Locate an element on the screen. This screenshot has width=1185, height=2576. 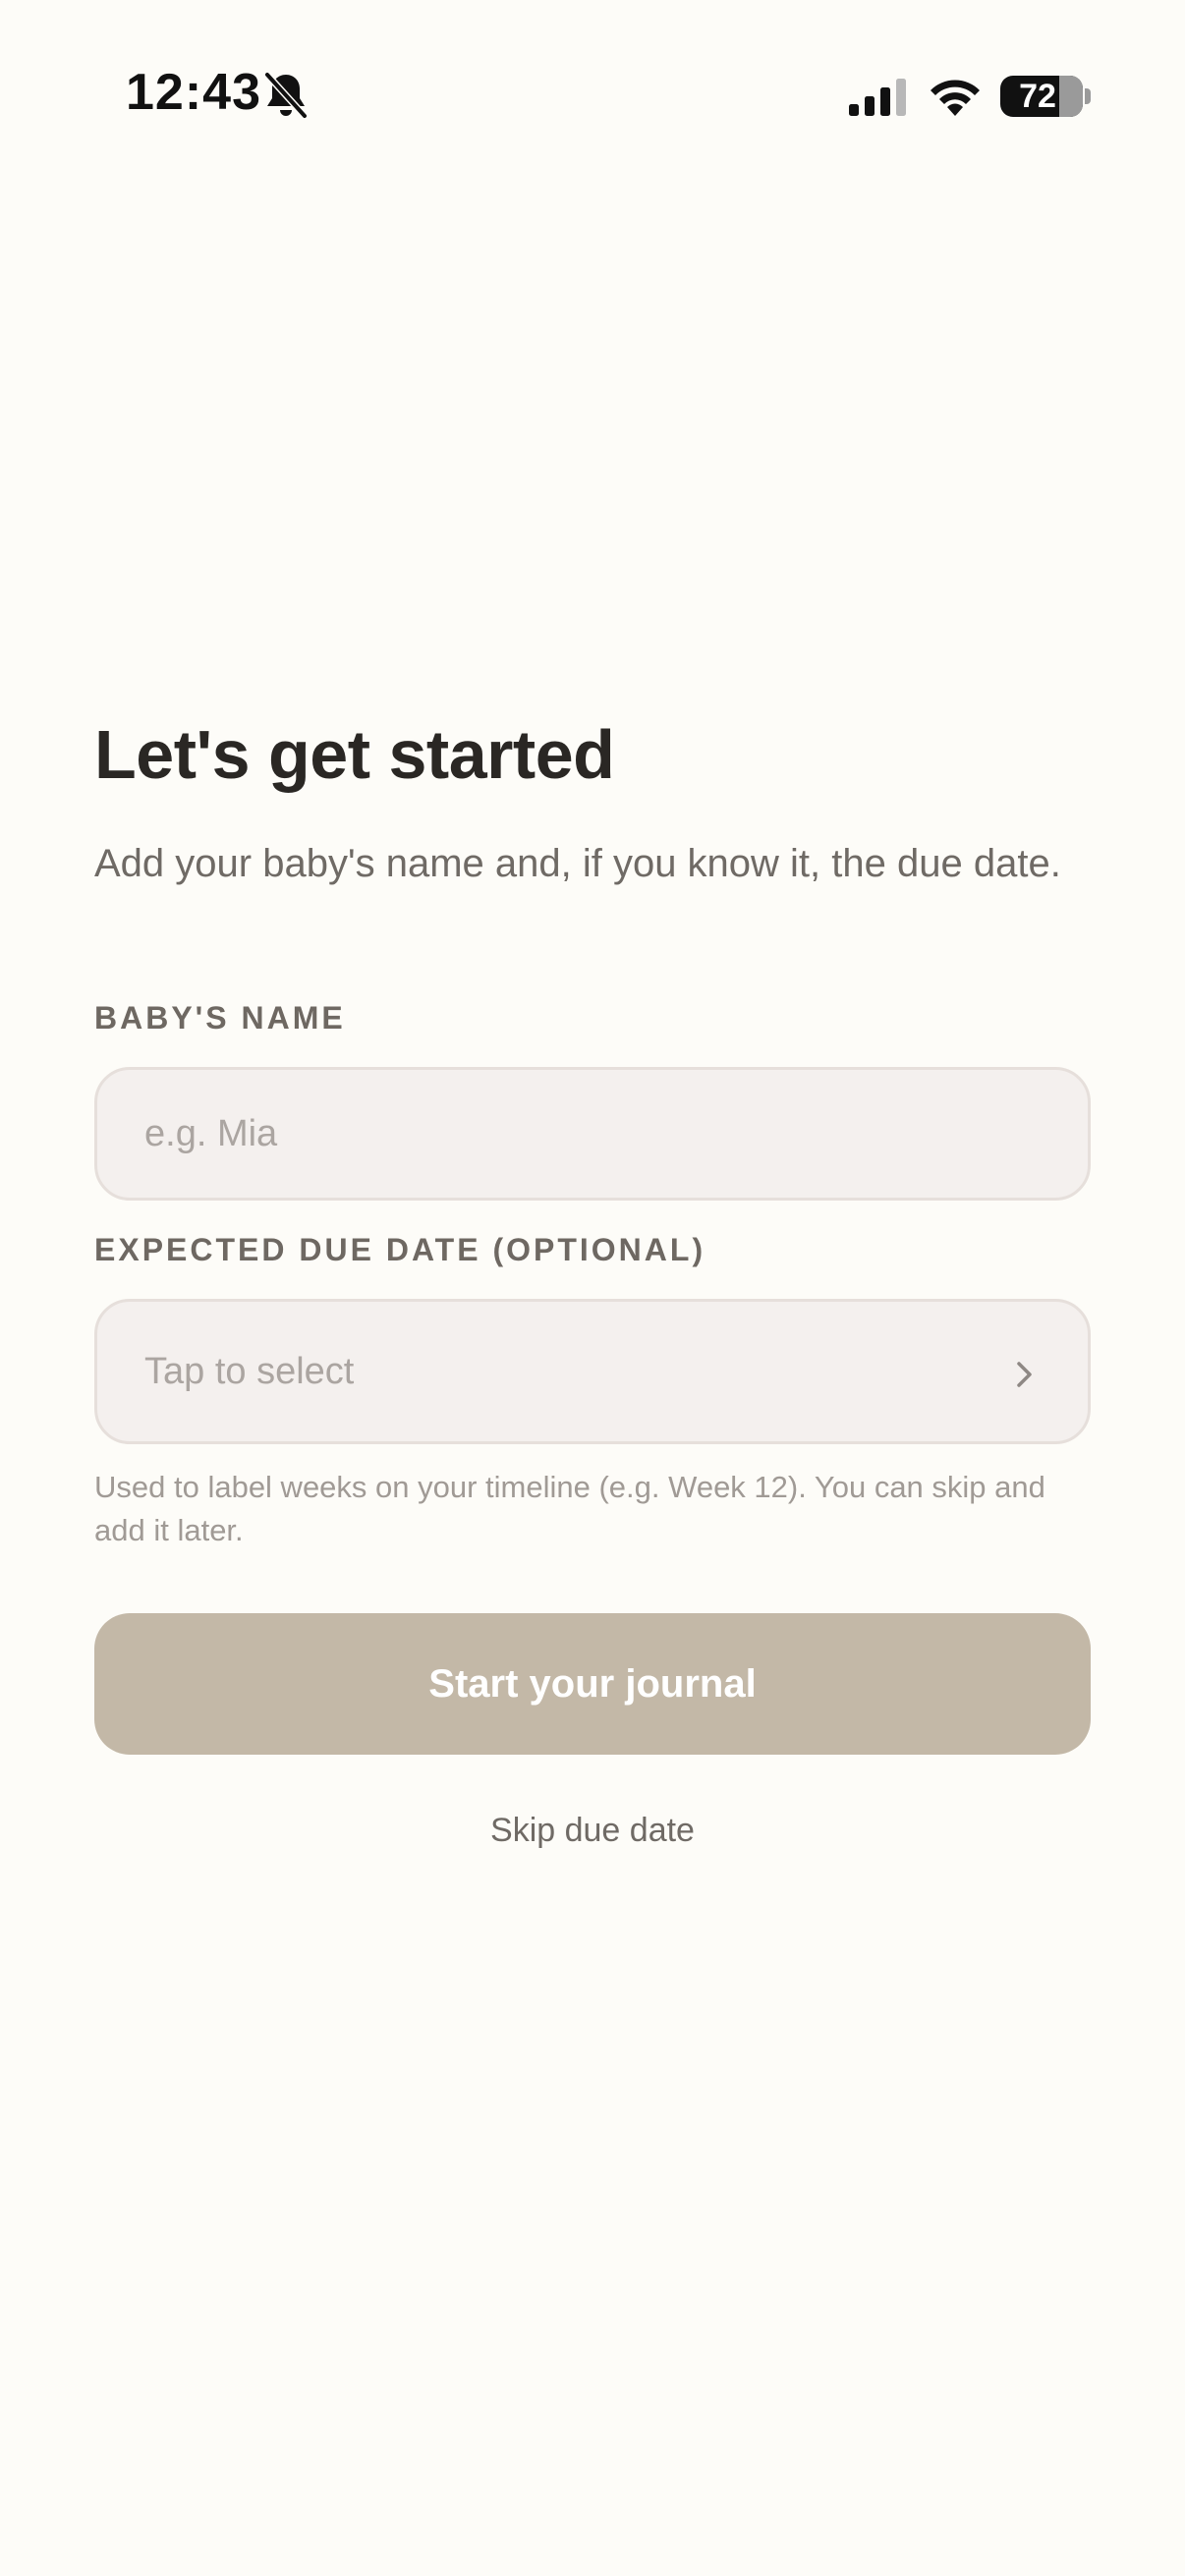
wifi-icon is located at coordinates (956, 98).